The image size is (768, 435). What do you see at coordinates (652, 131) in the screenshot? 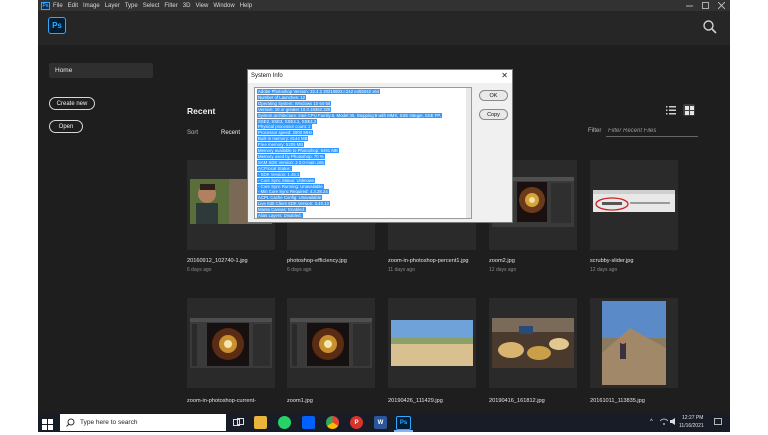
I see `filter-recent-files-input` at bounding box center [652, 131].